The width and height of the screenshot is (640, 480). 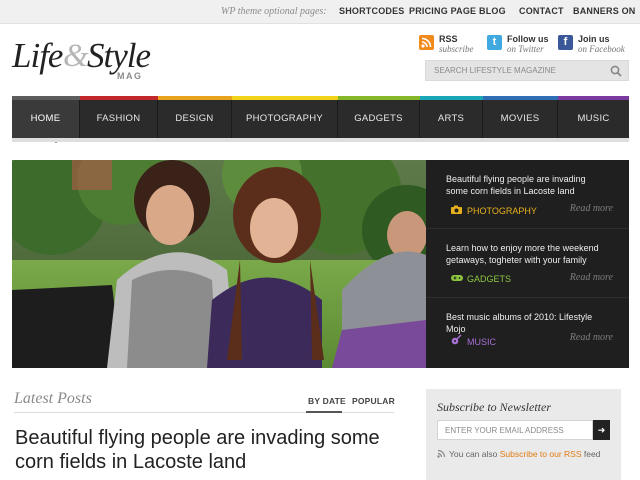 I want to click on rss-small-icon, so click(x=441, y=453).